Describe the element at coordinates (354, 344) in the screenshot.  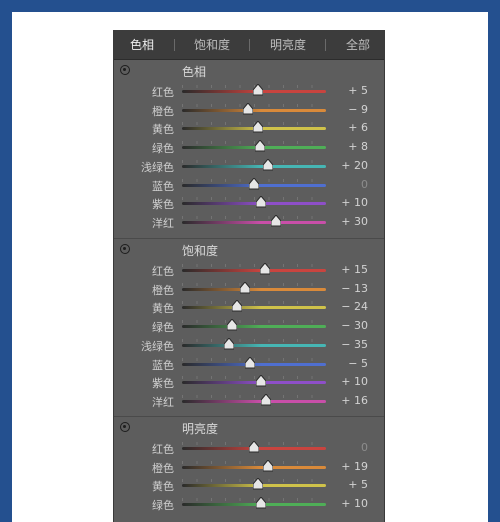
I see `slider-value: − 35` at that location.